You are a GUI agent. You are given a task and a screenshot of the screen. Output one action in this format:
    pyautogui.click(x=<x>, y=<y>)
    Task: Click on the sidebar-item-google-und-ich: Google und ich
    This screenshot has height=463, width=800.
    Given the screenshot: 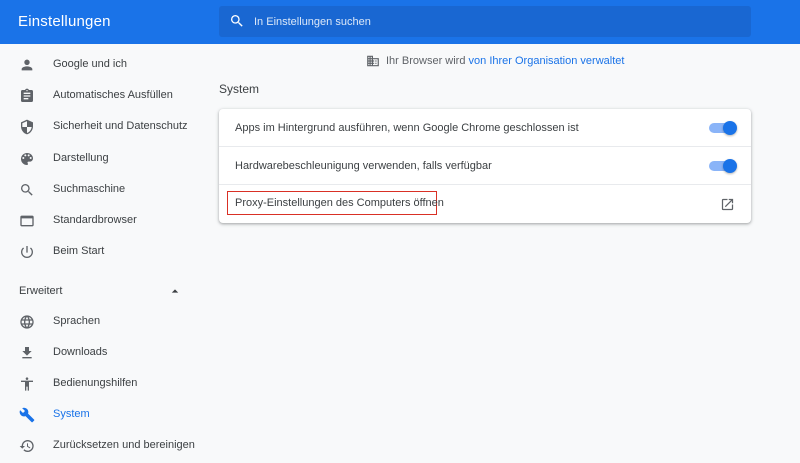 What is the action you would take?
    pyautogui.click(x=102, y=65)
    